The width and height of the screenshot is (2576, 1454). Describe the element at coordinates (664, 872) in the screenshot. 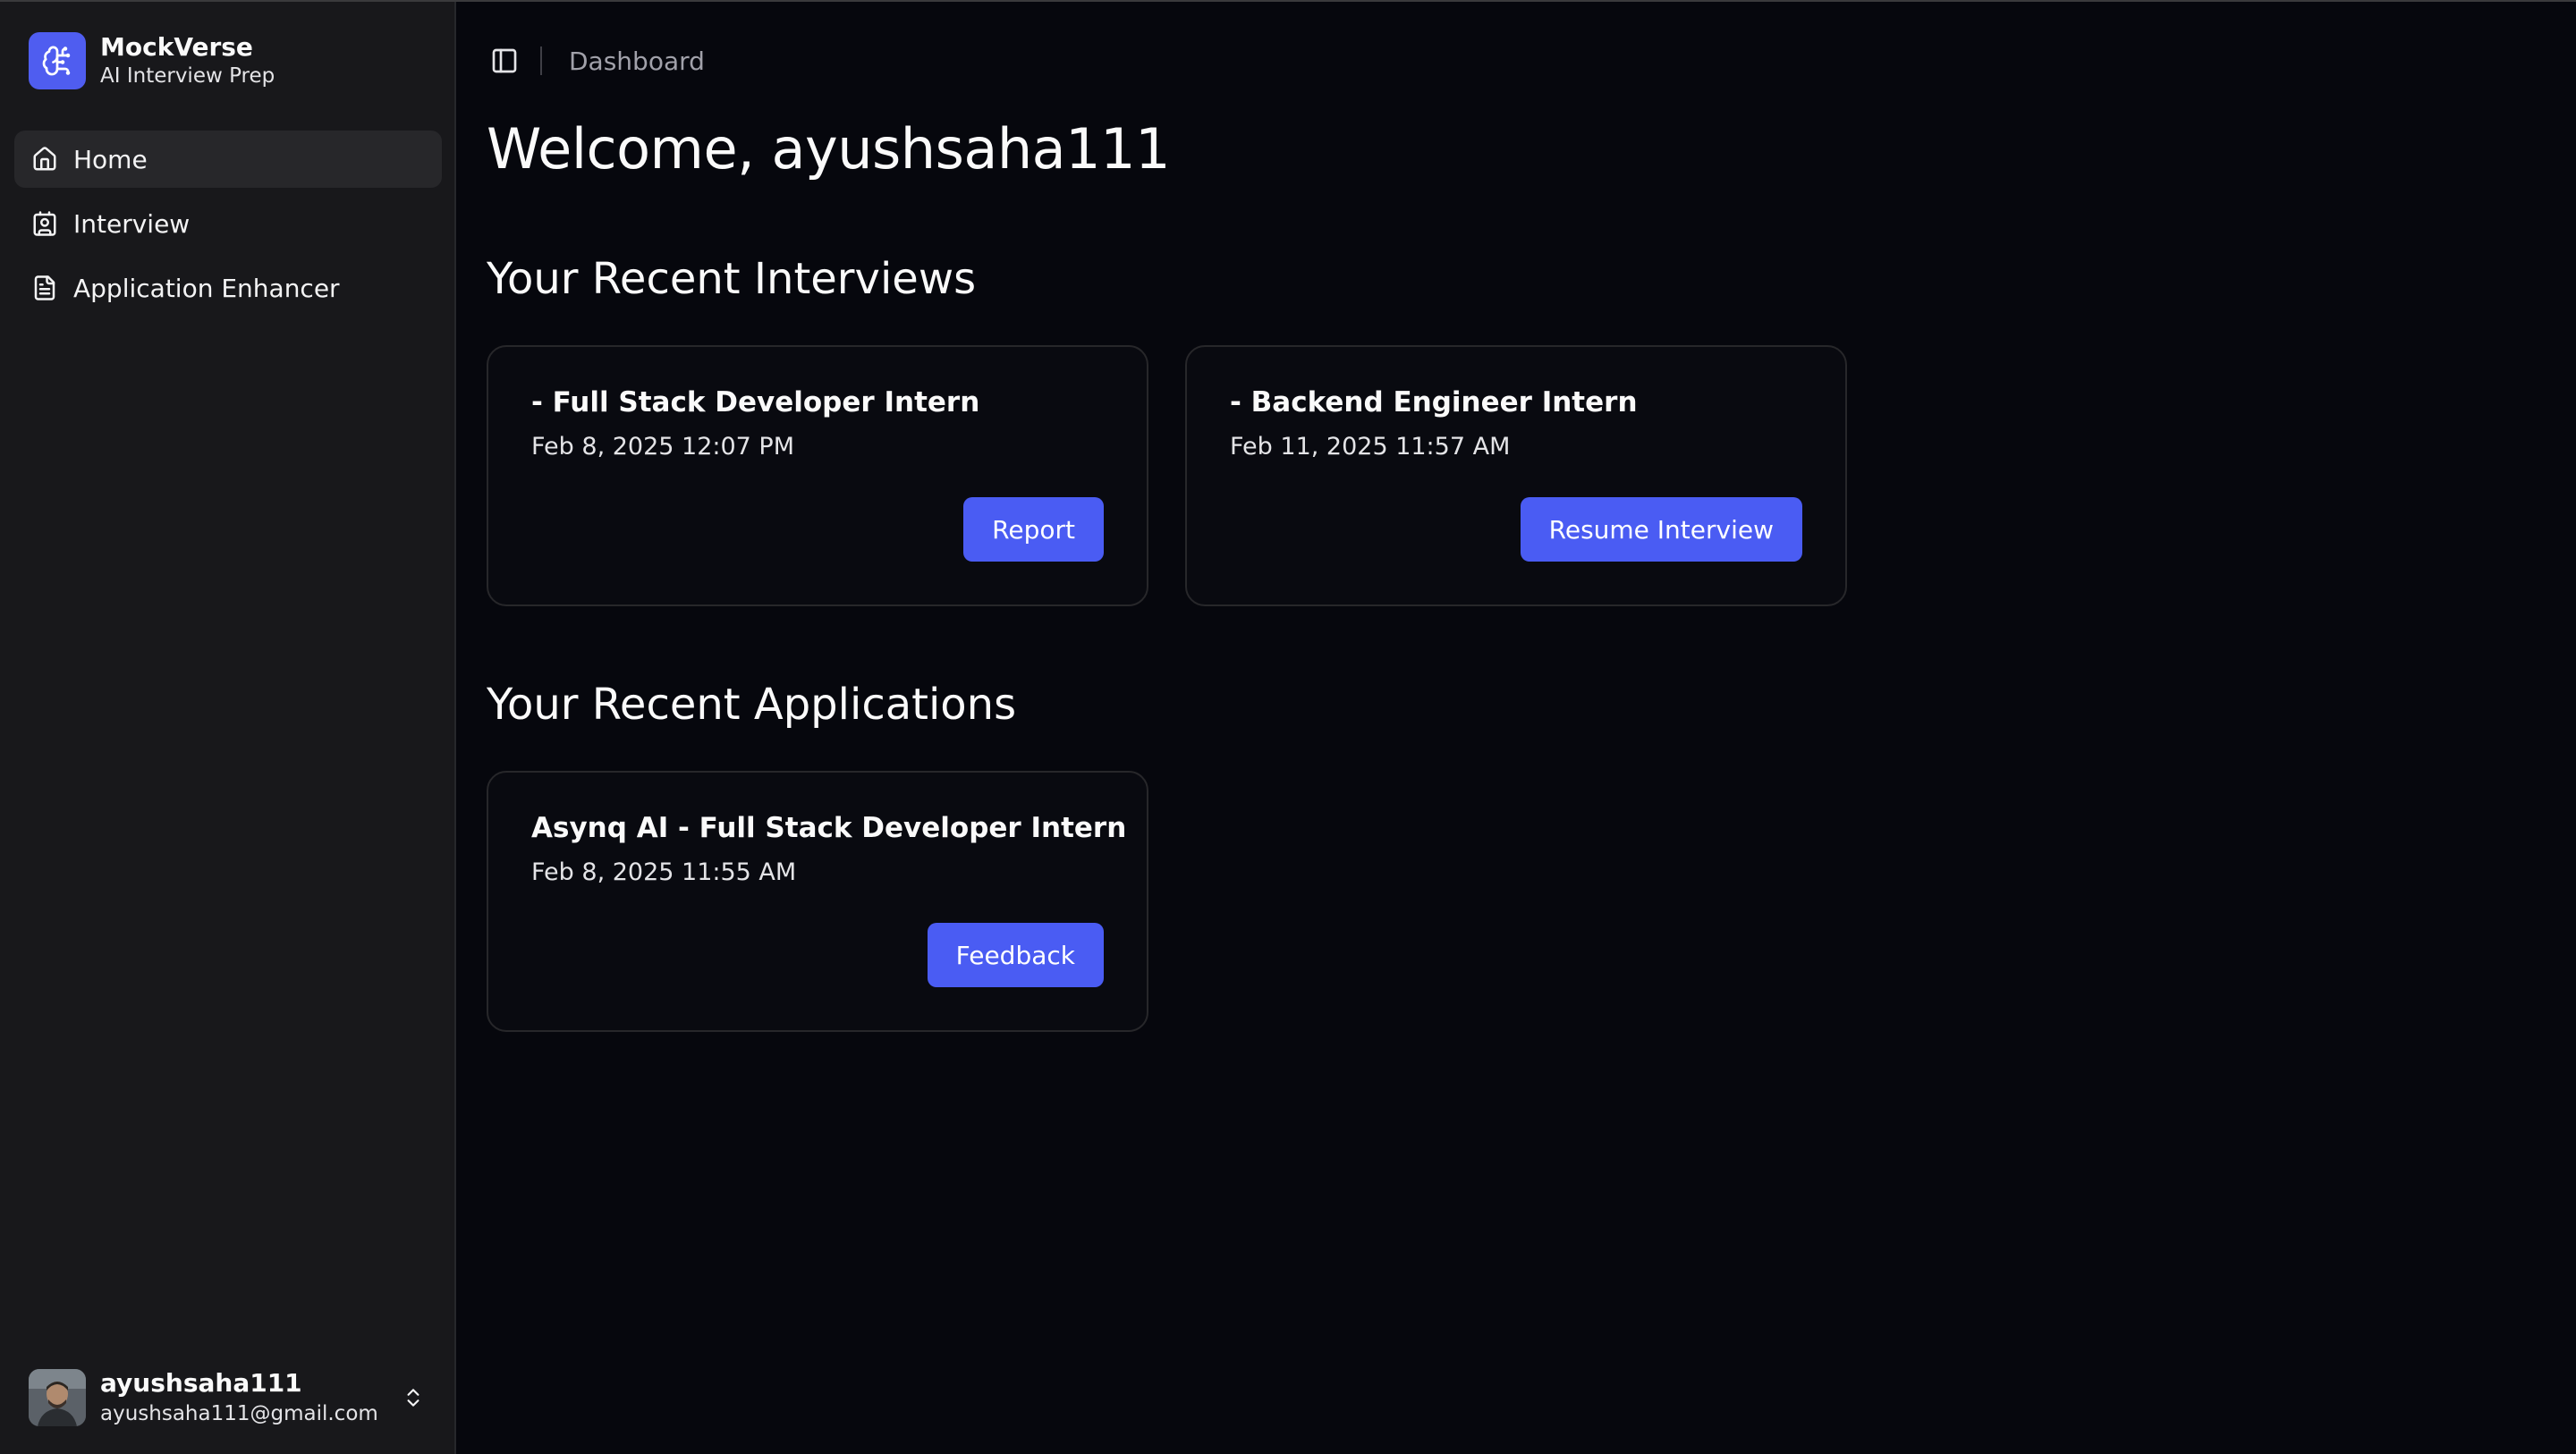

I see `card-date: Feb 8, 2025 11:55 AM` at that location.